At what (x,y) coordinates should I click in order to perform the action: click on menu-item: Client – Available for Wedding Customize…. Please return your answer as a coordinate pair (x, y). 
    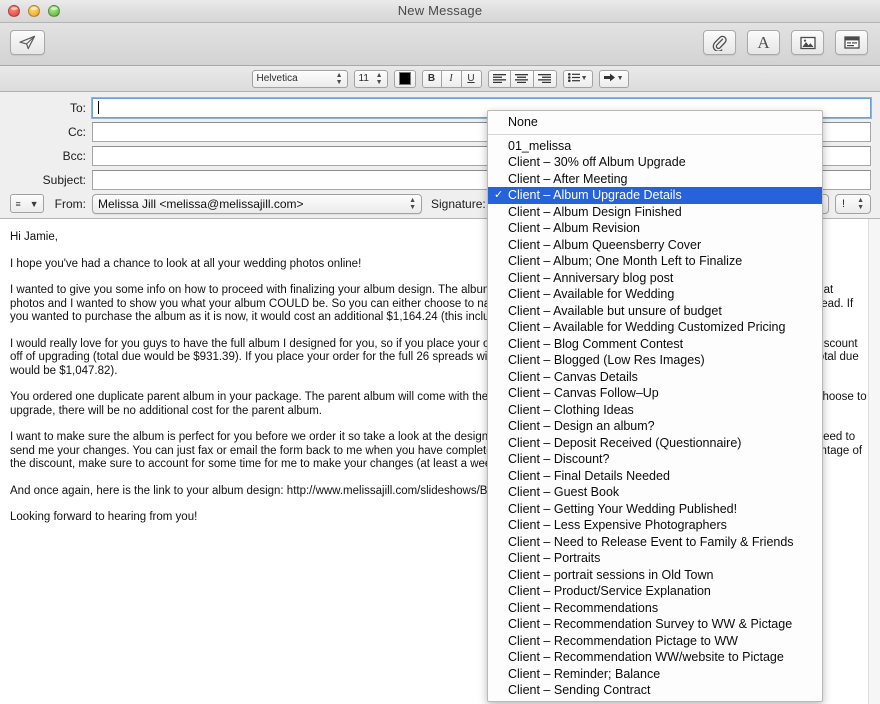
    Looking at the image, I should click on (655, 327).